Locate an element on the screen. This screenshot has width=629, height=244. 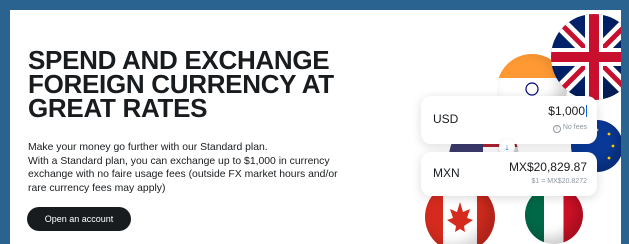
to-currency-panel: MXN MX$20,829.87 $1 = MX$20.8272 is located at coordinates (509, 174).